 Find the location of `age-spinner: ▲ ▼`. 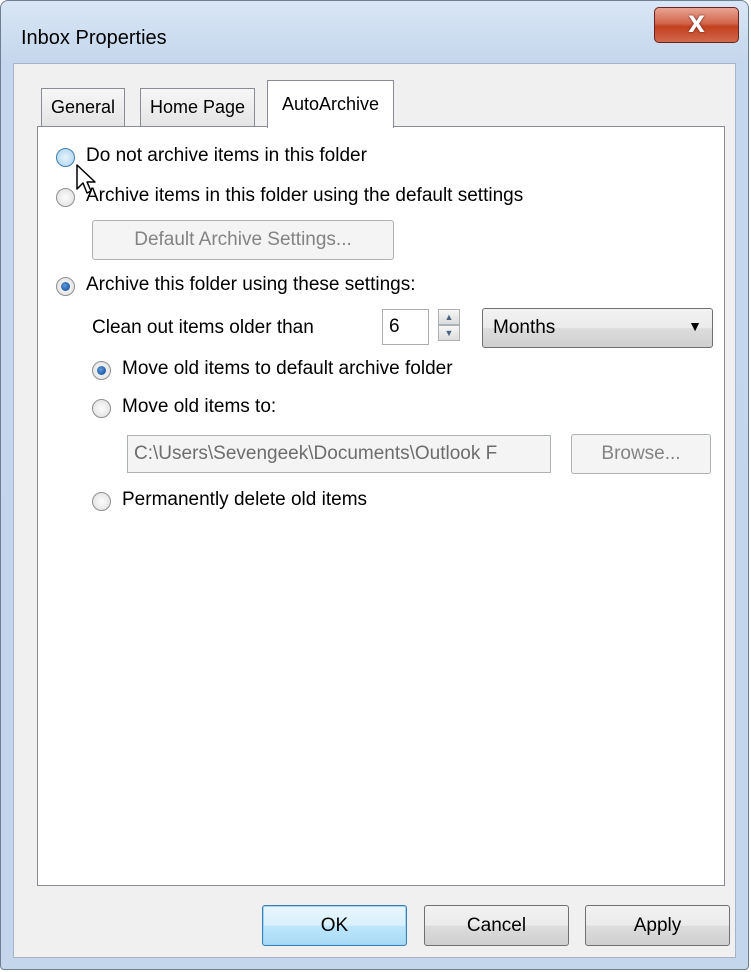

age-spinner: ▲ ▼ is located at coordinates (449, 326).